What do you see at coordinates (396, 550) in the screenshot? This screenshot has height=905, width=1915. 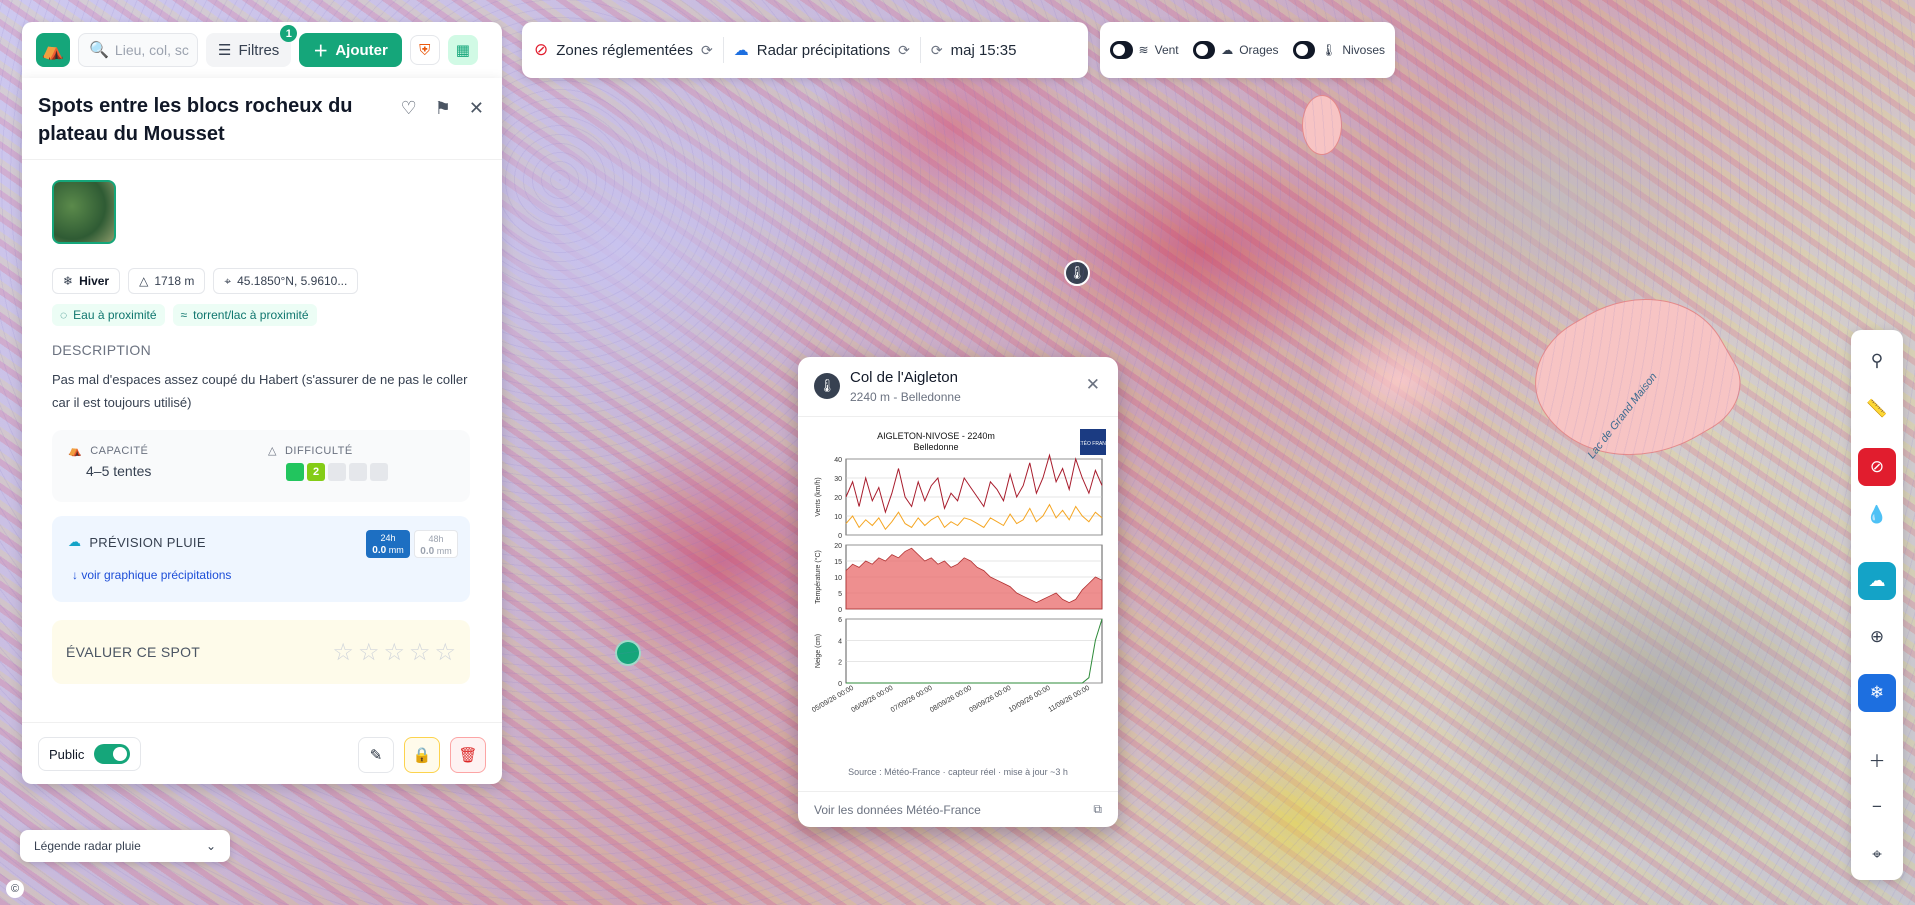 I see `rain-unit: mm` at bounding box center [396, 550].